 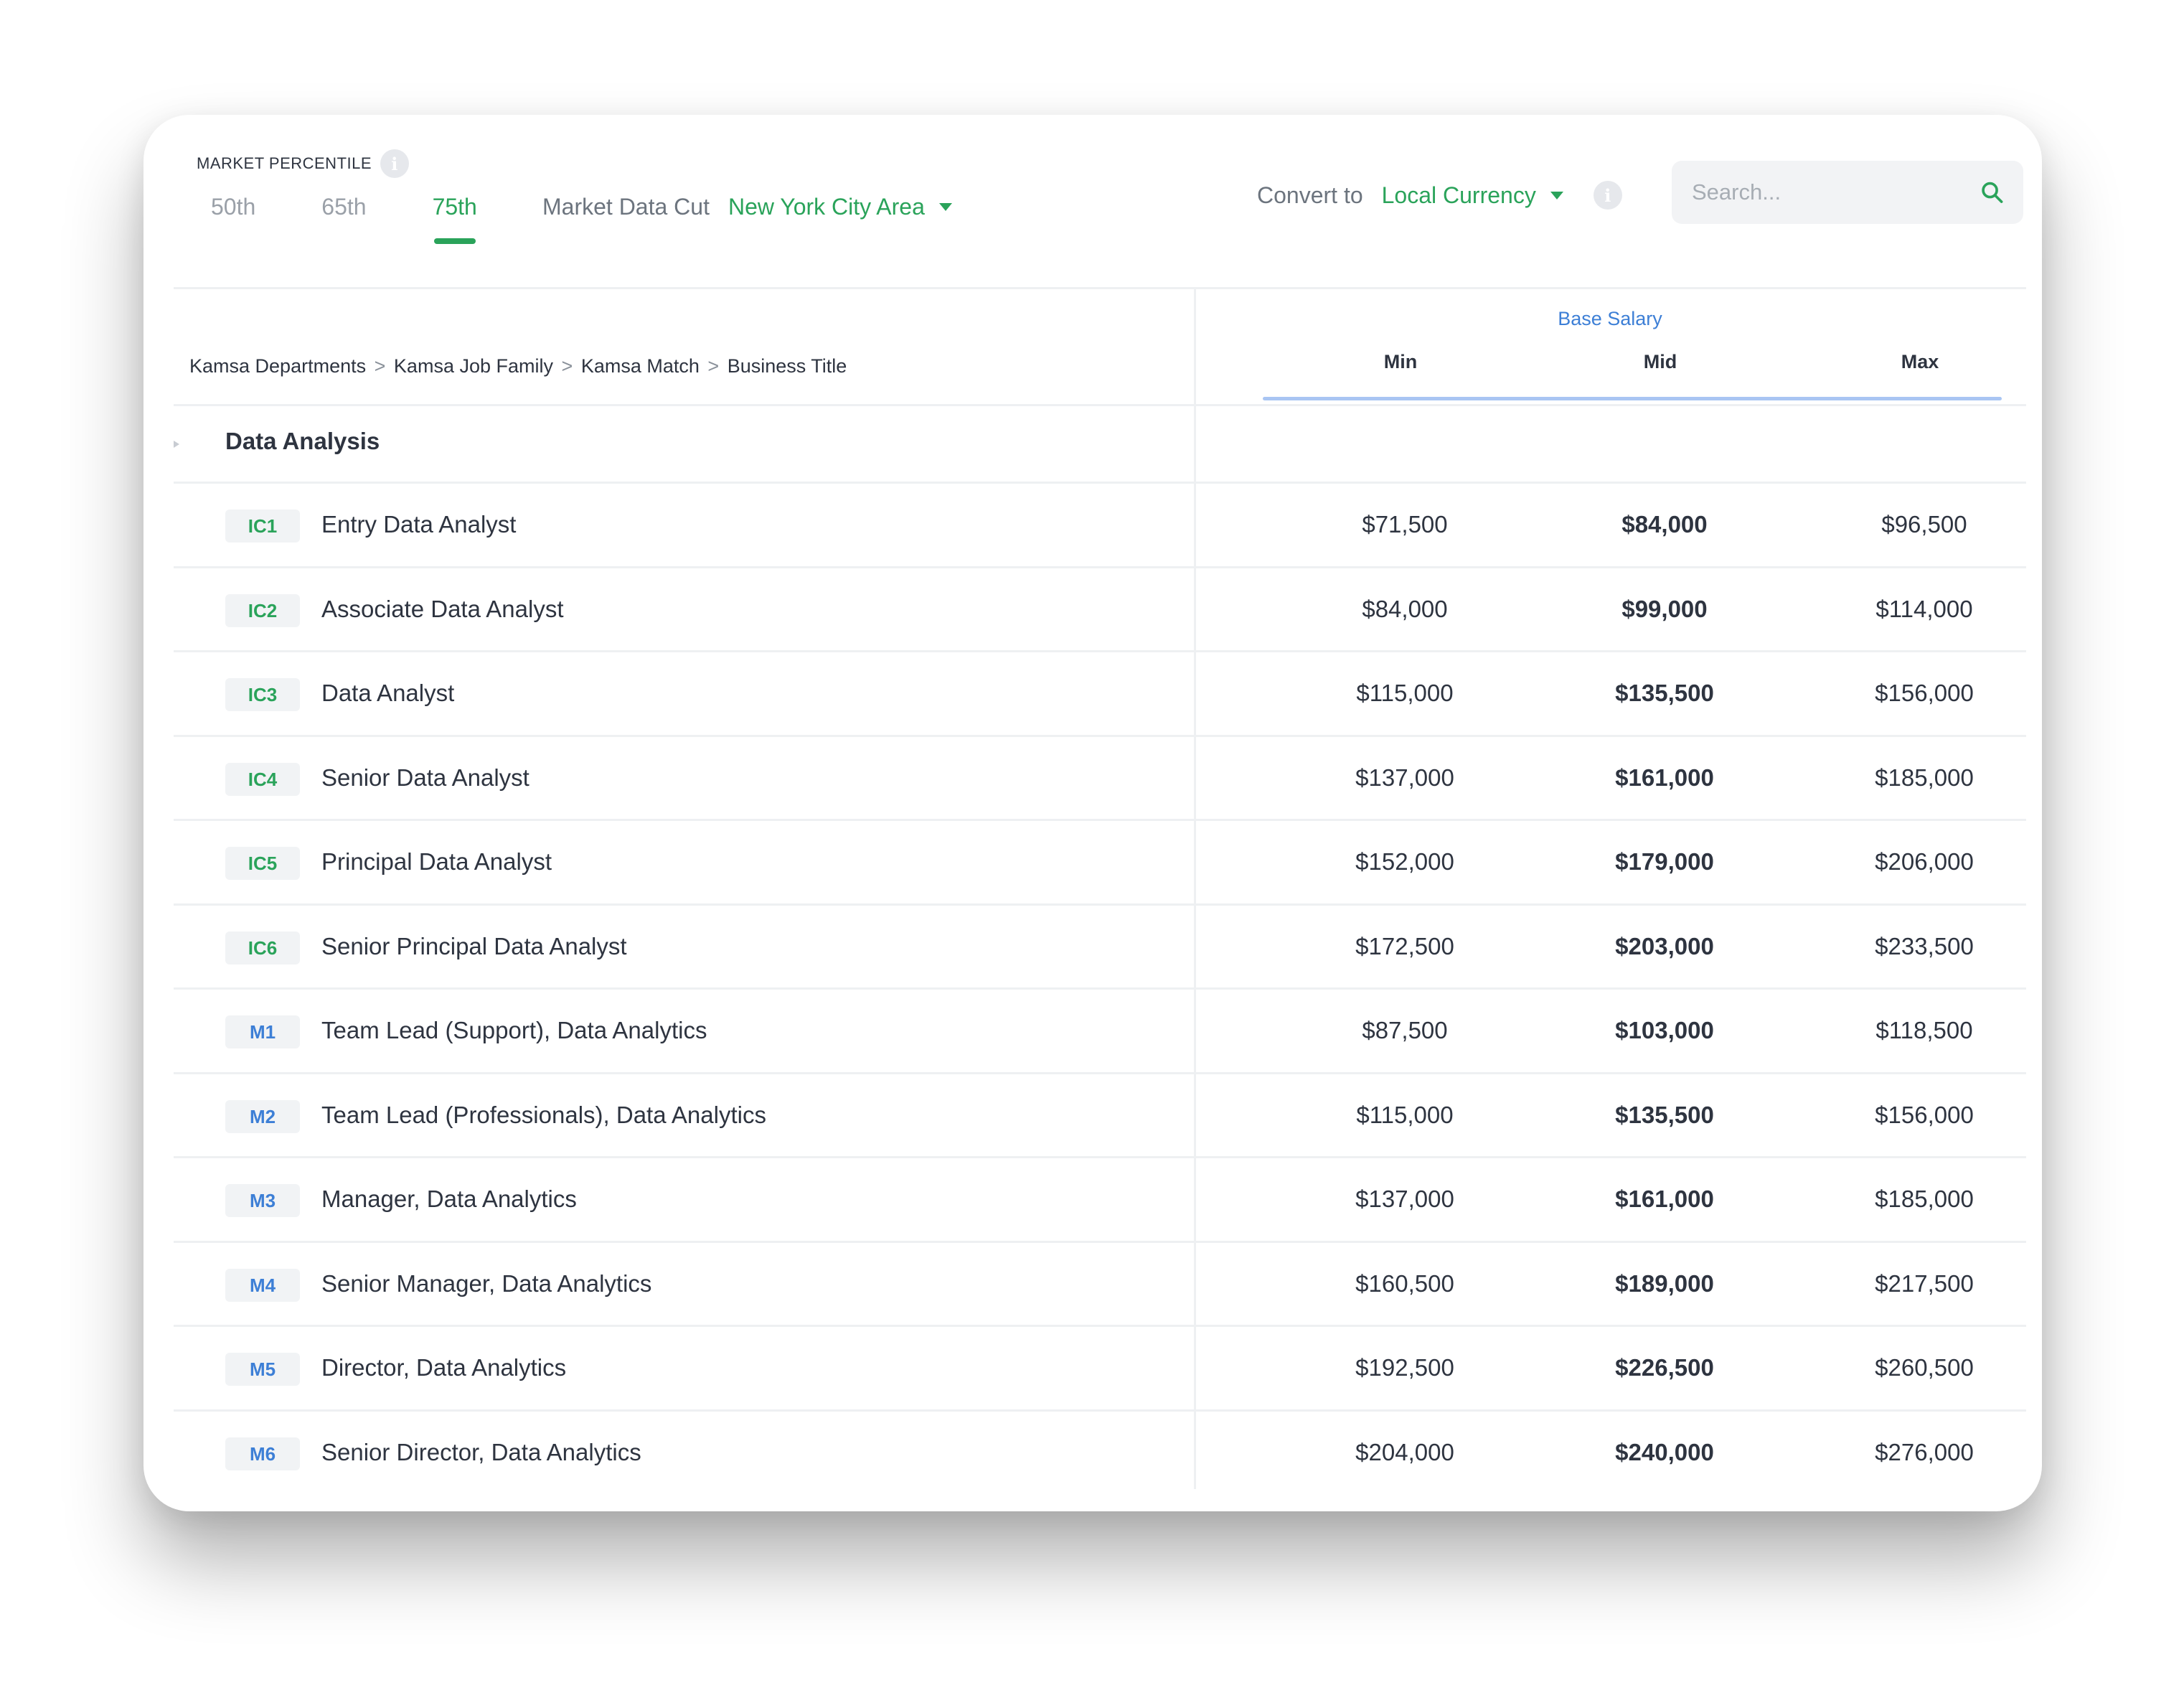 I want to click on currency-dropdown: Local Currency, so click(x=1459, y=195).